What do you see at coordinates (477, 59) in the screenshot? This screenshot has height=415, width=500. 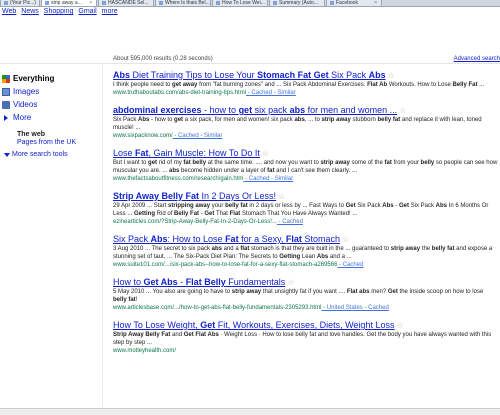 I see `advanced-search-link: Advanced search` at bounding box center [477, 59].